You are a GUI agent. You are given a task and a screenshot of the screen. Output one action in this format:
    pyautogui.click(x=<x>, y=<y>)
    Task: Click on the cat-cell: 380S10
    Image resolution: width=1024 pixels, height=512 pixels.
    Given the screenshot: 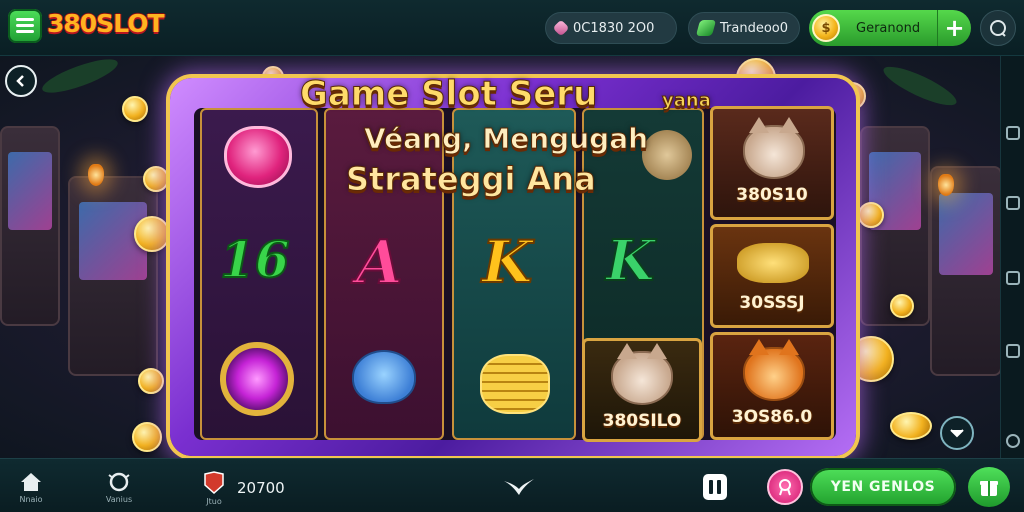 What is the action you would take?
    pyautogui.click(x=772, y=163)
    